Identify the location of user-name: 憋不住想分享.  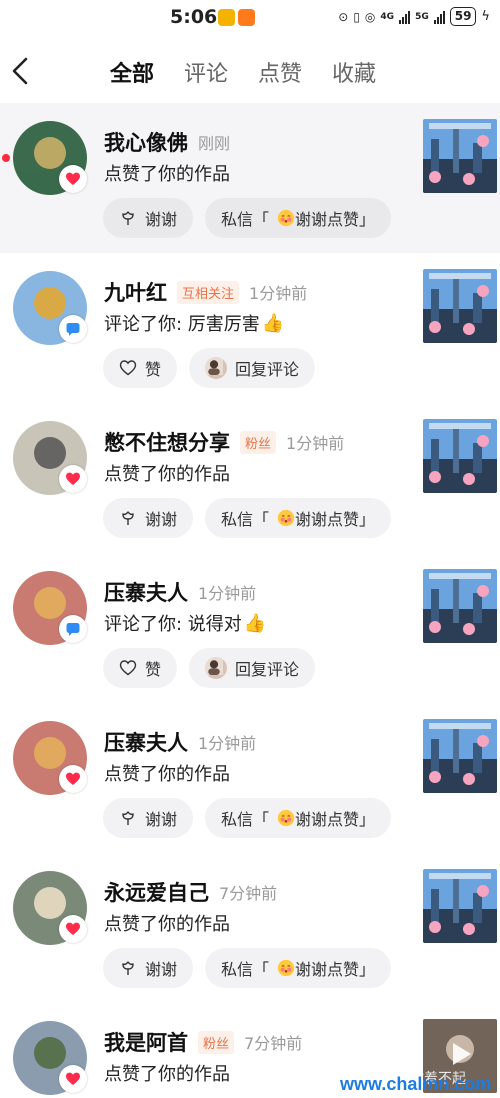
(167, 442).